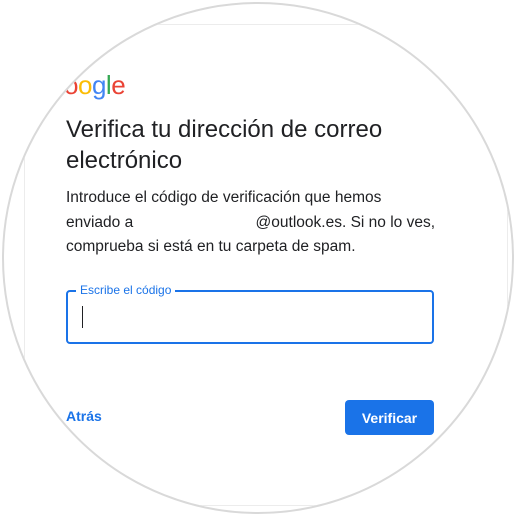  Describe the element at coordinates (82, 317) in the screenshot. I see `text-caret` at that location.